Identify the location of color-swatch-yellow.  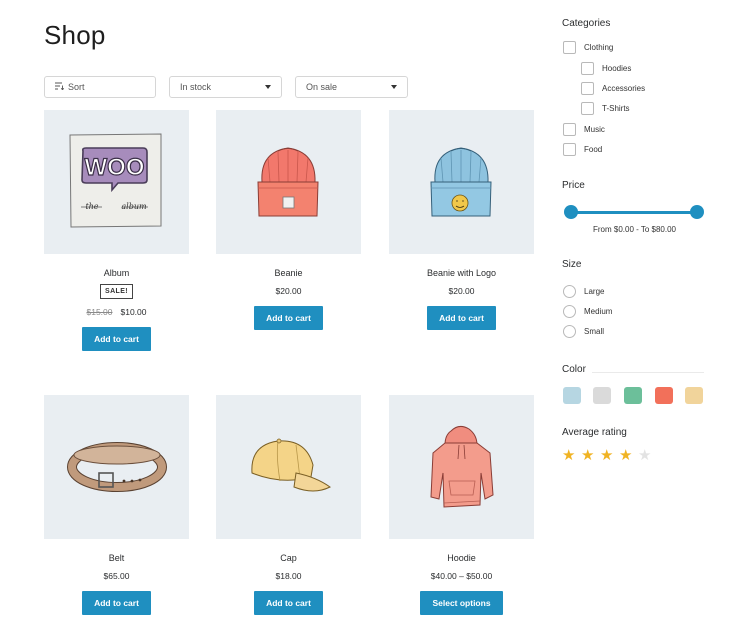
(694, 395).